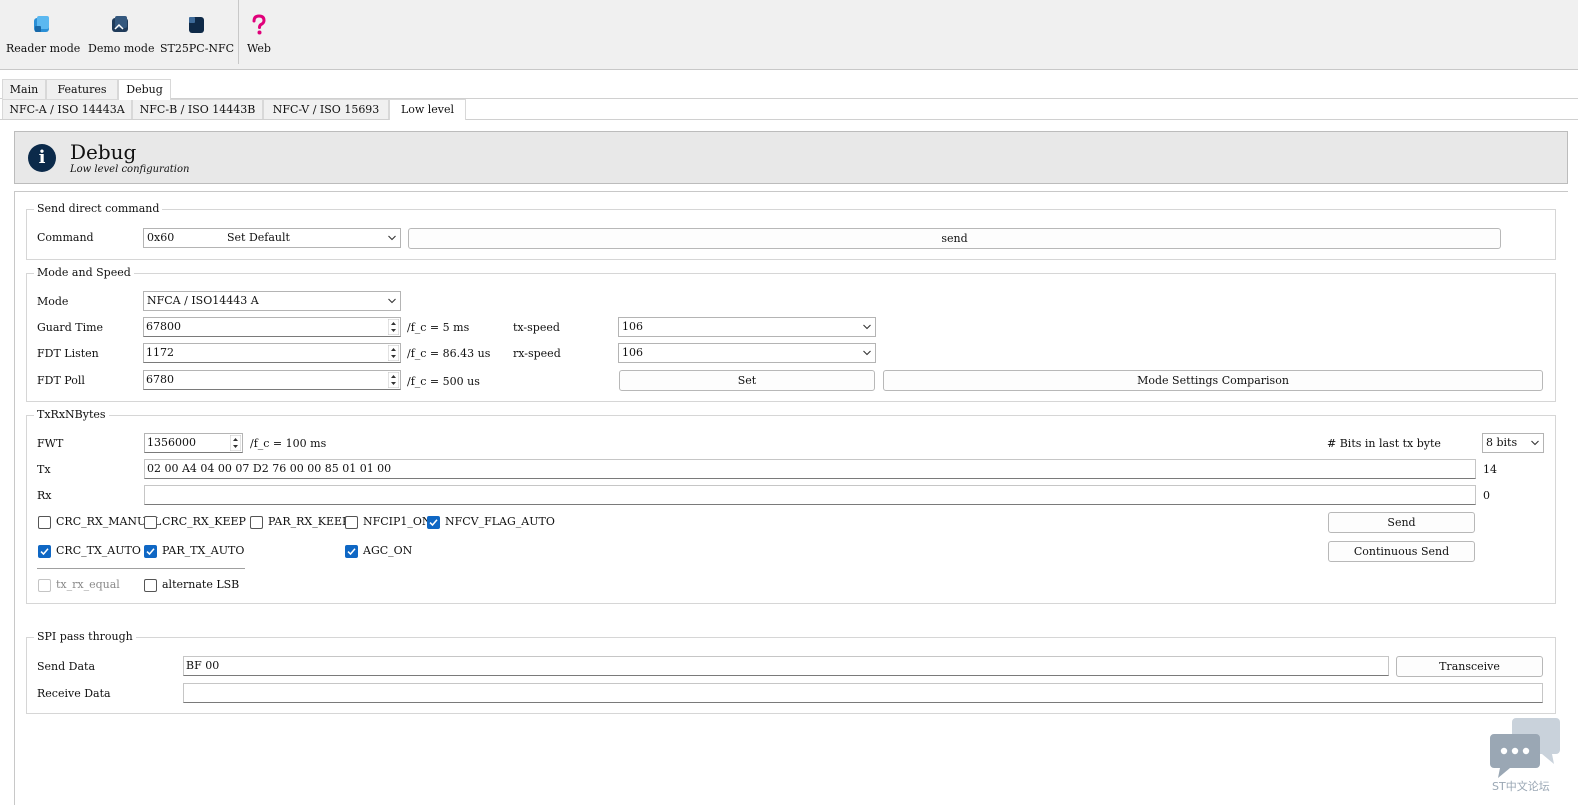  I want to click on set-button: Set, so click(747, 380).